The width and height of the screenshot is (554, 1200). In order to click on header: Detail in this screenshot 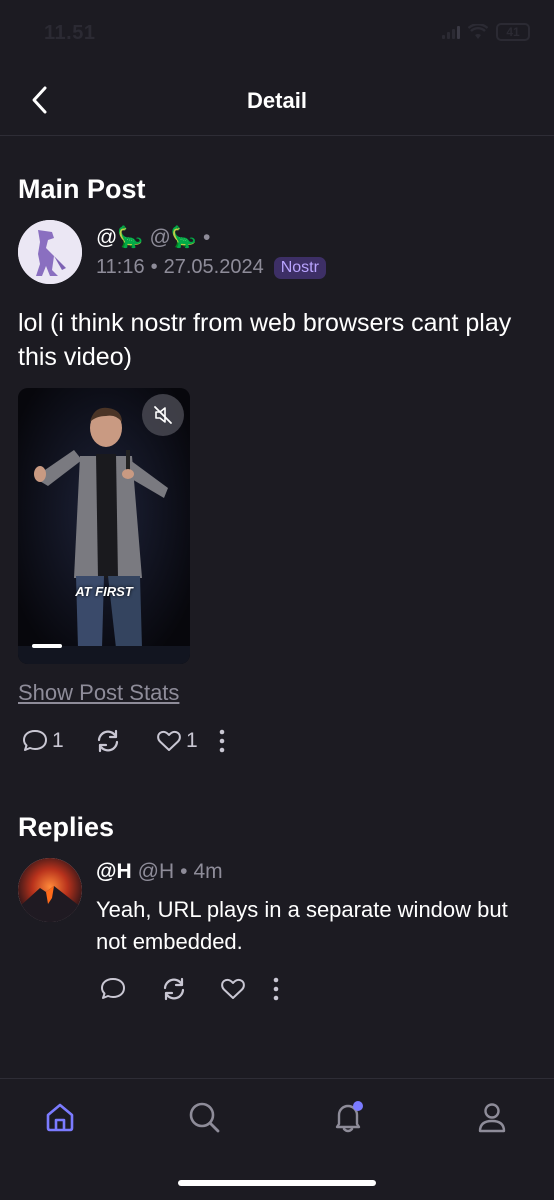, I will do `click(277, 99)`.